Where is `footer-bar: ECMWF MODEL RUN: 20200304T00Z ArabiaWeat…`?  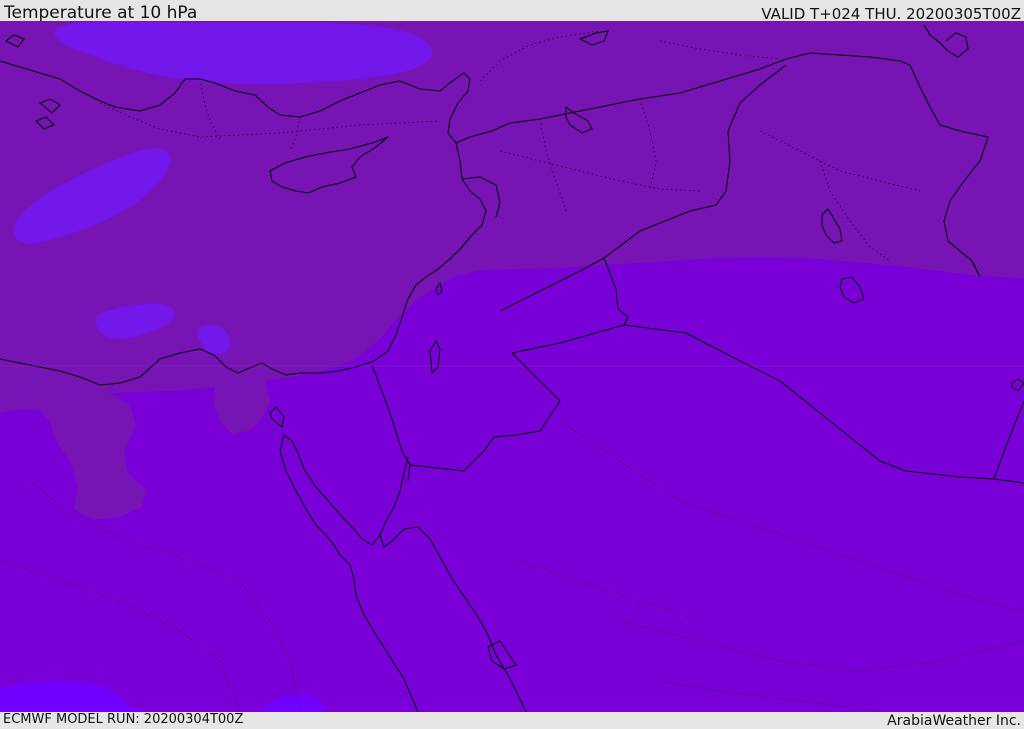
footer-bar: ECMWF MODEL RUN: 20200304T00Z ArabiaWeat… is located at coordinates (512, 720).